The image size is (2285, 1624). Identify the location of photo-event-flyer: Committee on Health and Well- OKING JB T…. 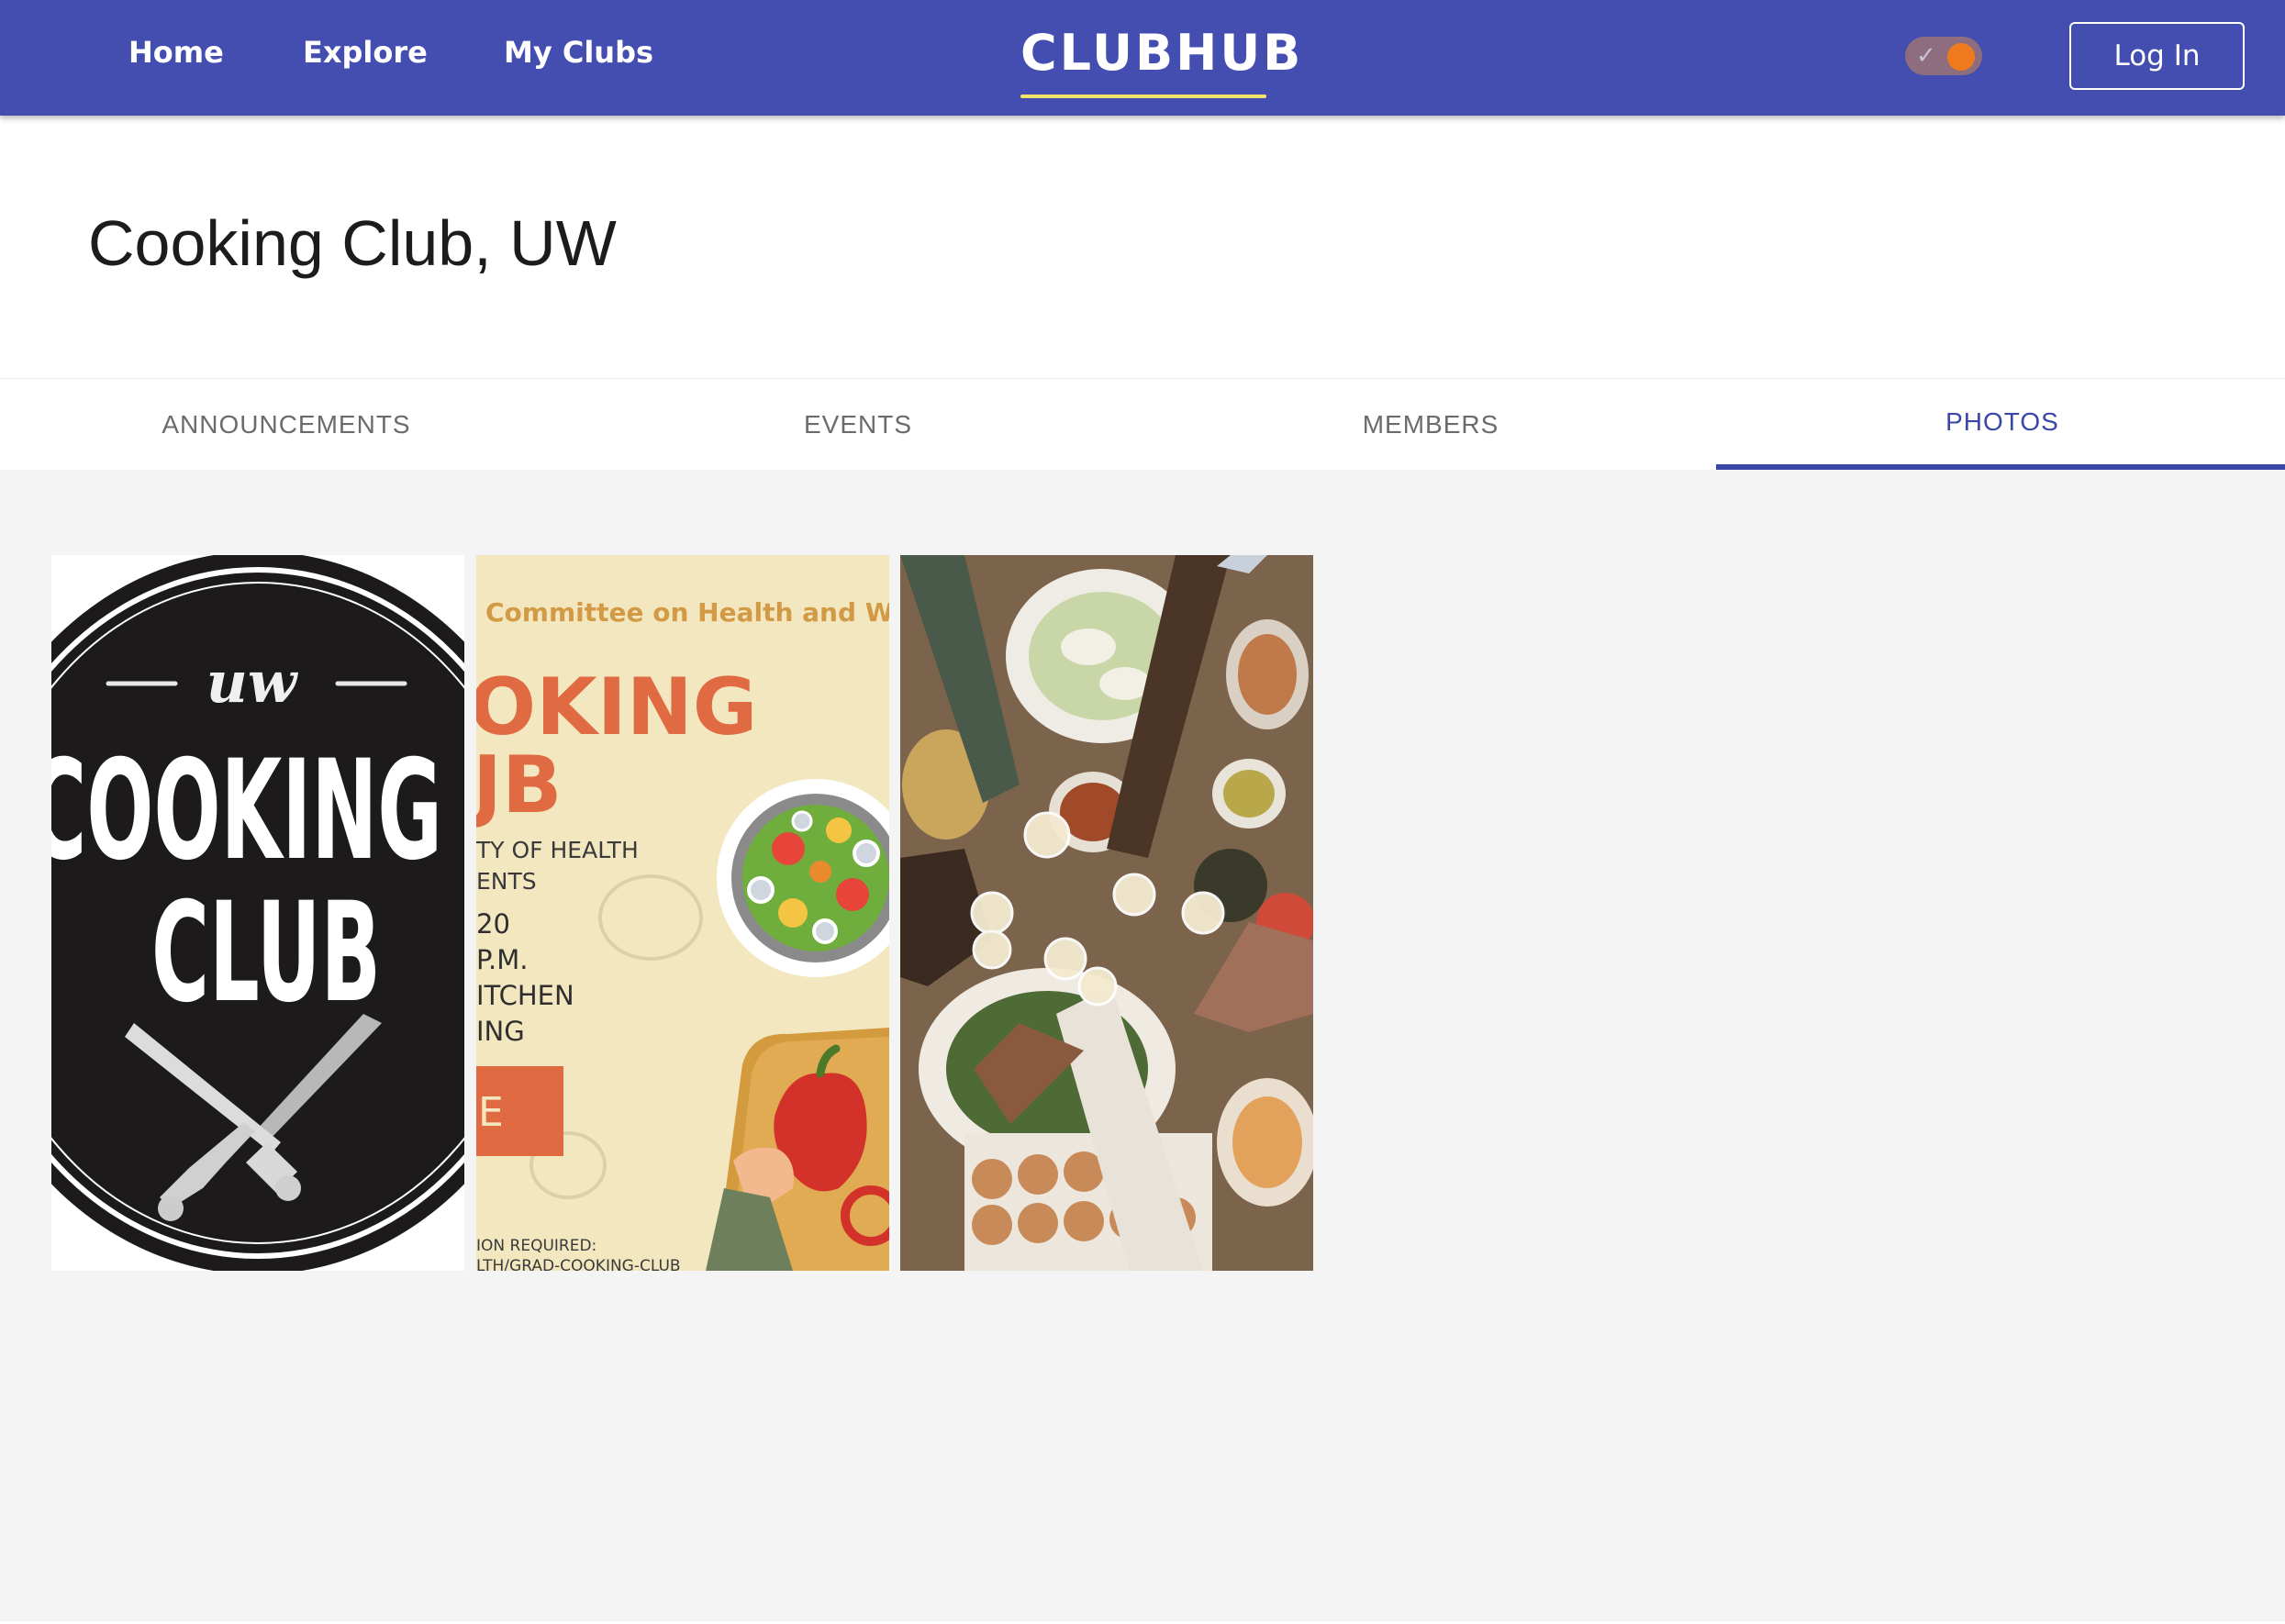
(682, 913).